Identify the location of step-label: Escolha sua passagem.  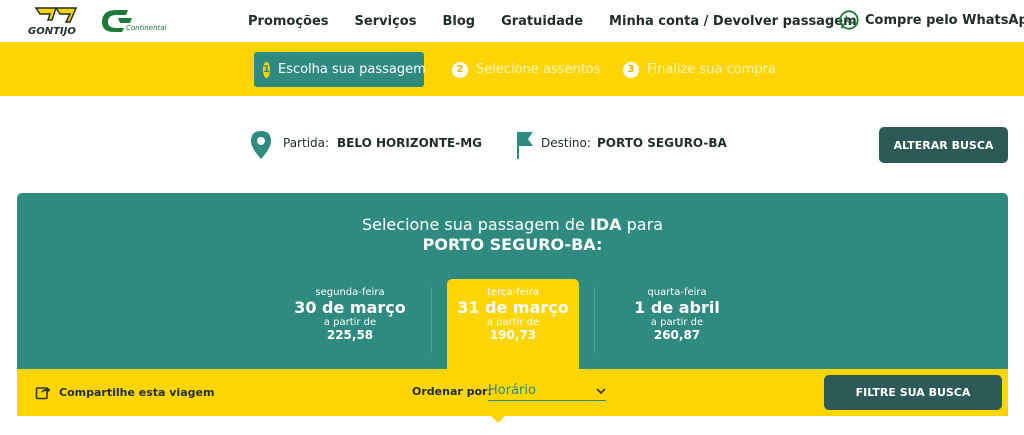
(351, 69).